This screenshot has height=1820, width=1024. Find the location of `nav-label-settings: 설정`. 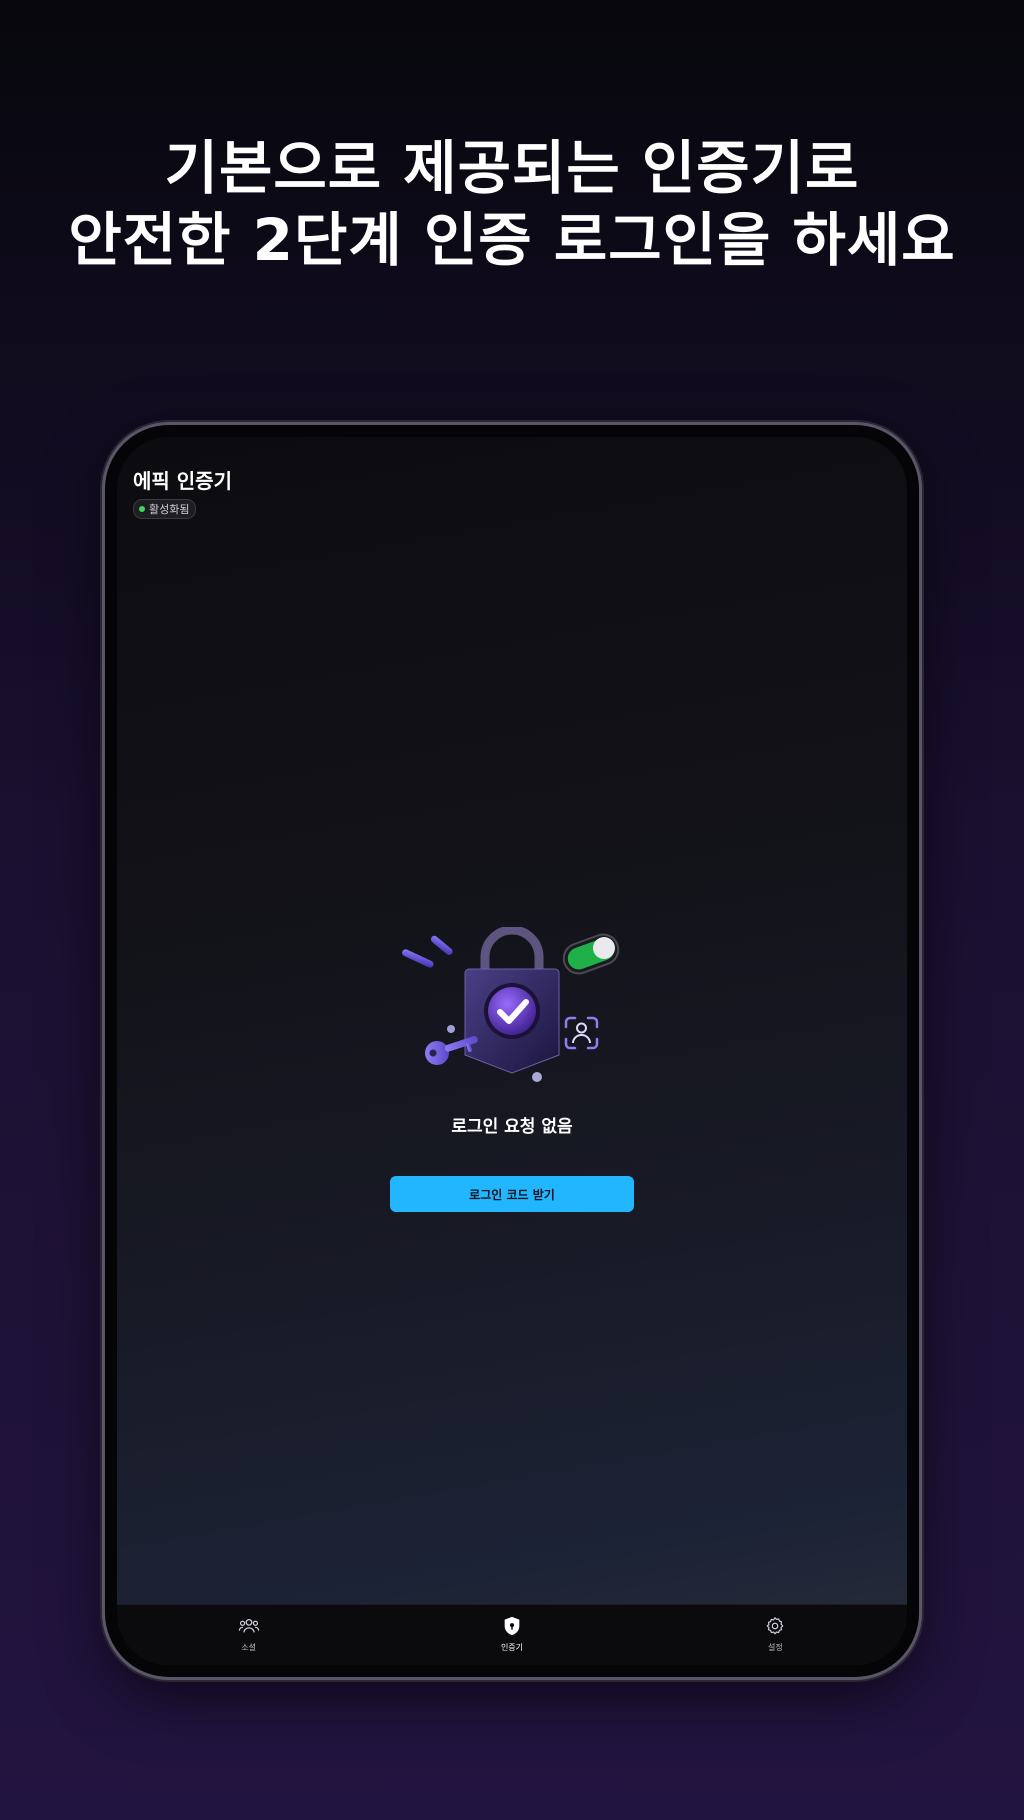

nav-label-settings: 설정 is located at coordinates (775, 1647).